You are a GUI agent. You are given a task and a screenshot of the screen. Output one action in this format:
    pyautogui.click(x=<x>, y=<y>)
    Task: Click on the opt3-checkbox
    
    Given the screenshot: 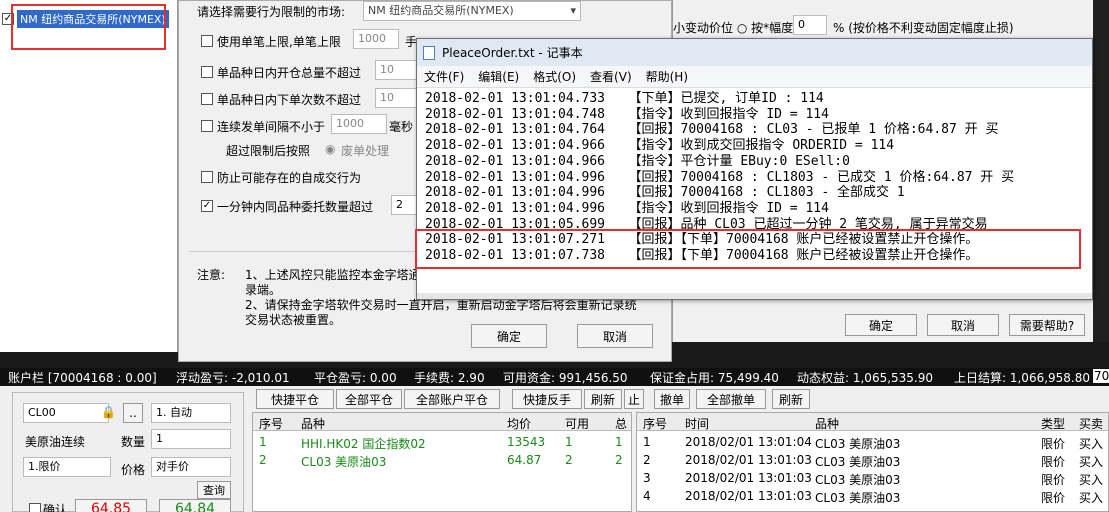 What is the action you would take?
    pyautogui.click(x=207, y=99)
    